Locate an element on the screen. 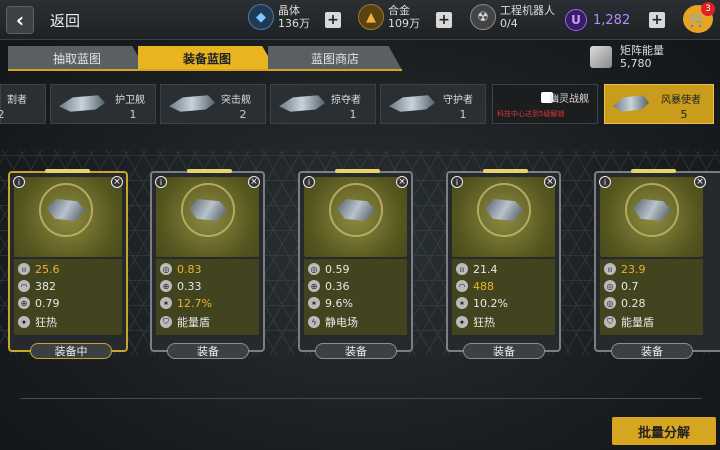 Image resolution: width=720 pixels, height=450 pixels. tab-draw-blueprint: 抽取蓝图 is located at coordinates (77, 58).